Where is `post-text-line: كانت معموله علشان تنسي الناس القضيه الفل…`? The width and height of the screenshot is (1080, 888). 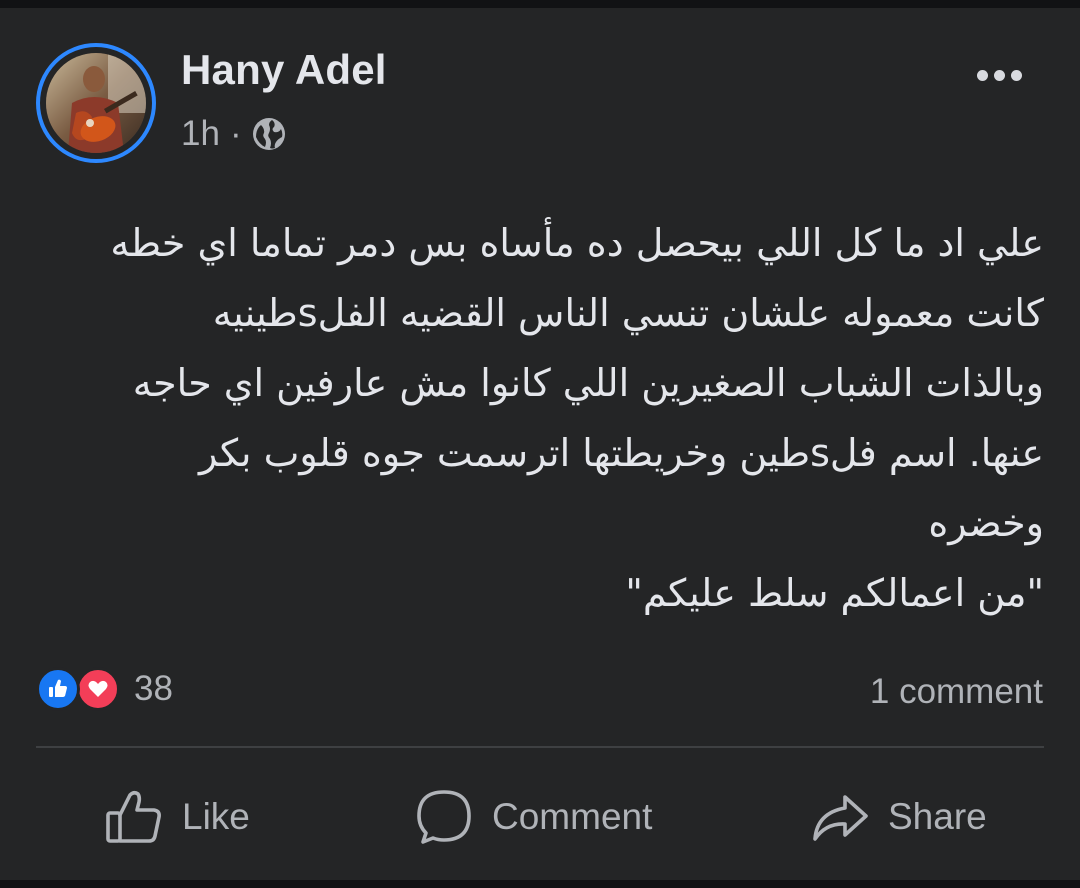 post-text-line: كانت معموله علشان تنسي الناس القضيه الفل… is located at coordinates (628, 313).